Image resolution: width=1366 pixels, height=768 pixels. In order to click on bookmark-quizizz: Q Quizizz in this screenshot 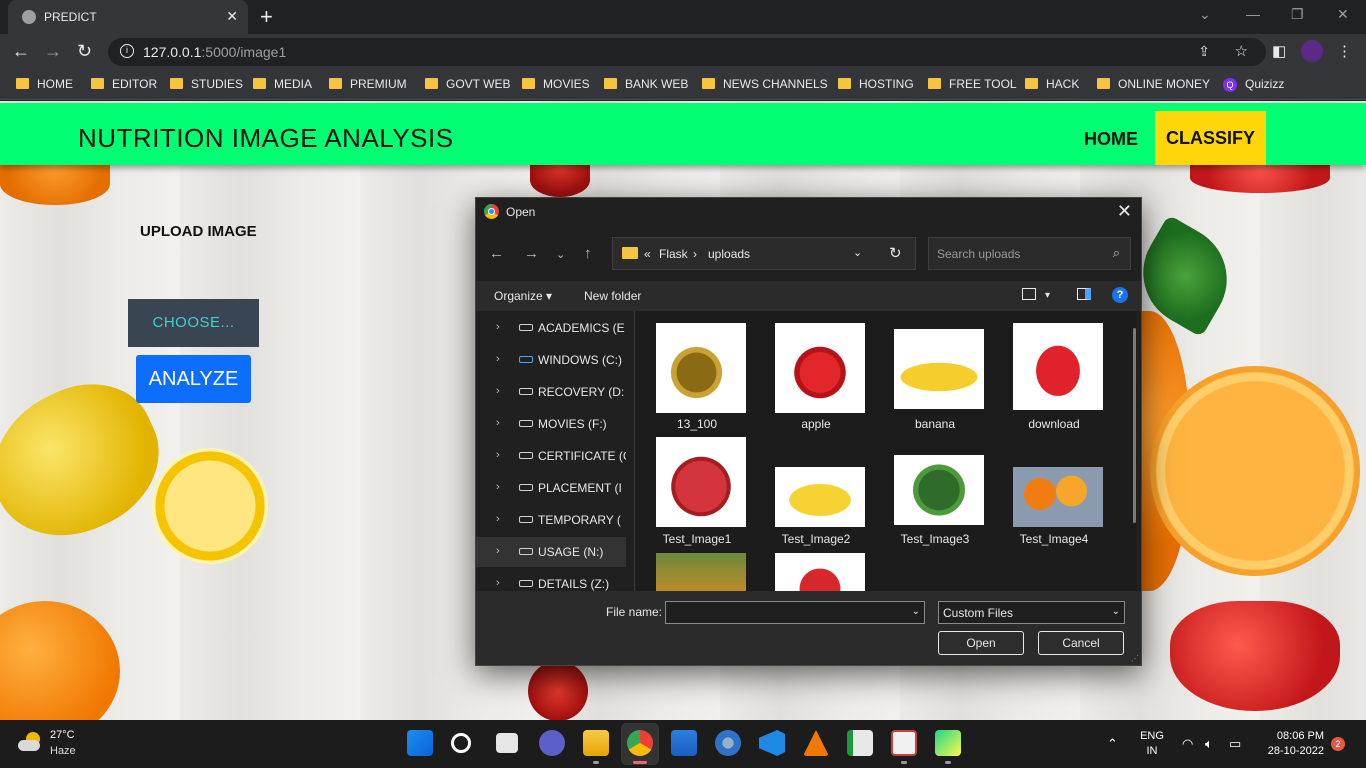, I will do `click(1253, 84)`.